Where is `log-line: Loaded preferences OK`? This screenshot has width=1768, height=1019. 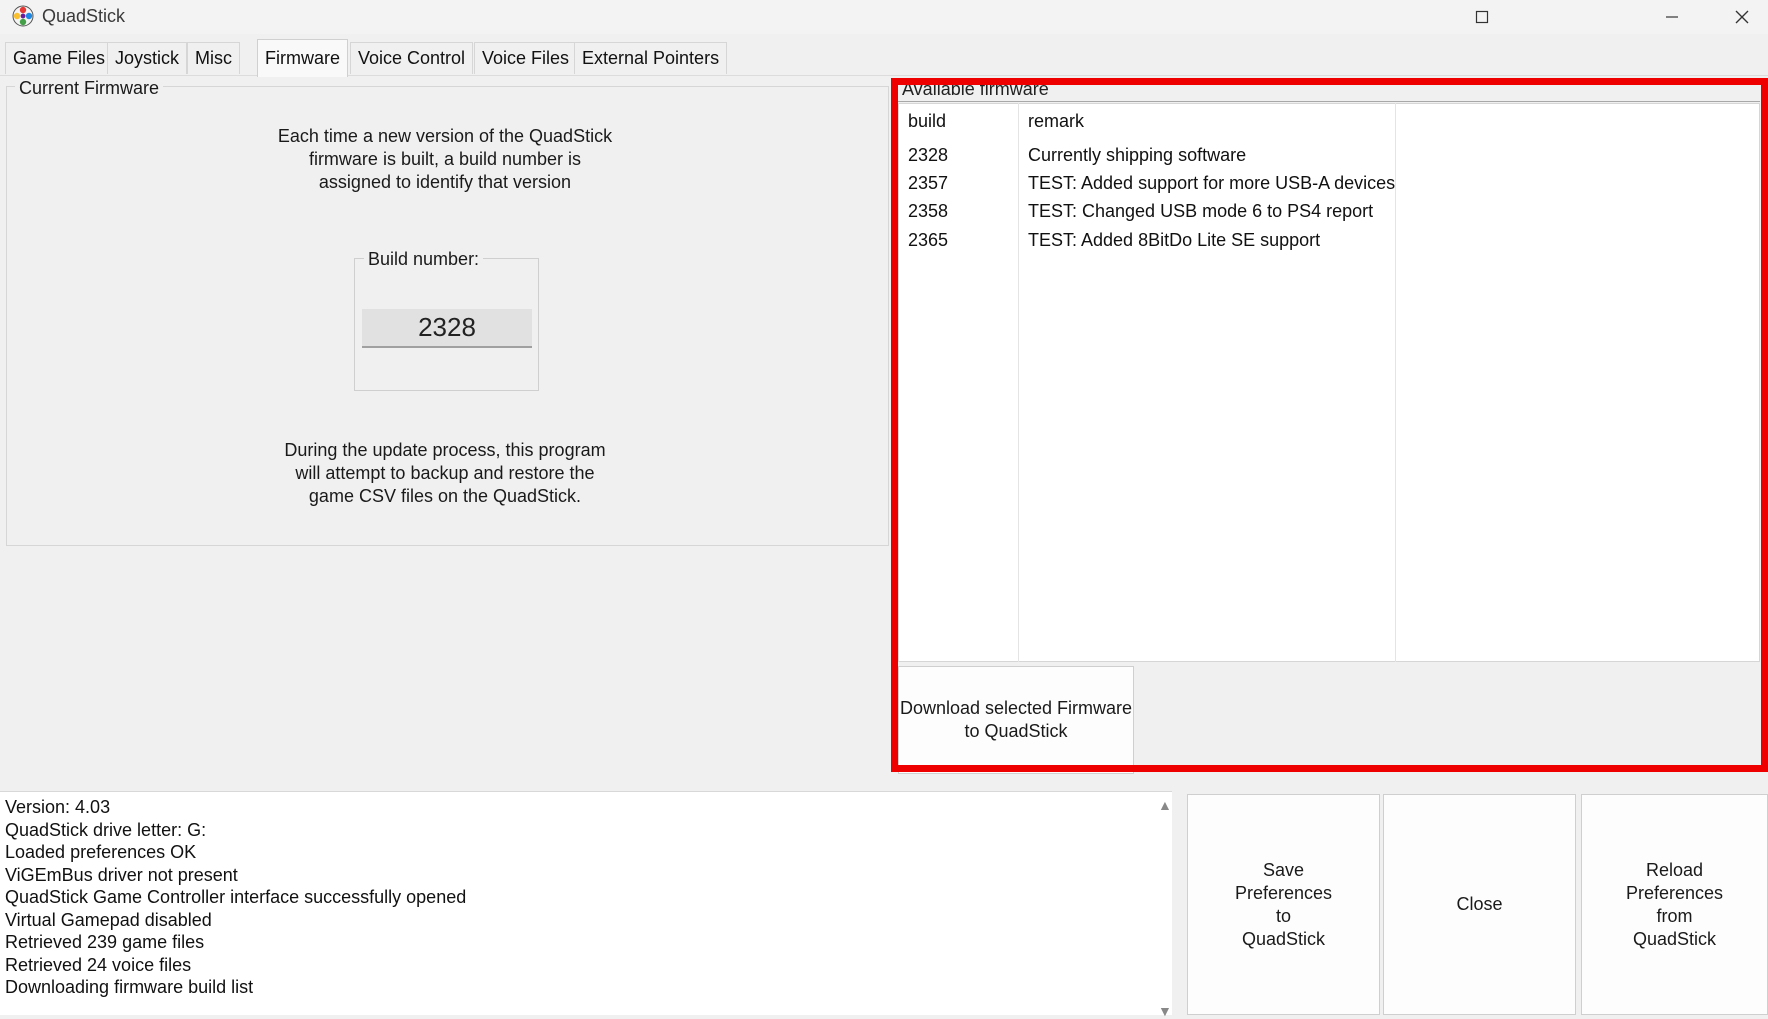
log-line: Loaded preferences OK is located at coordinates (101, 852).